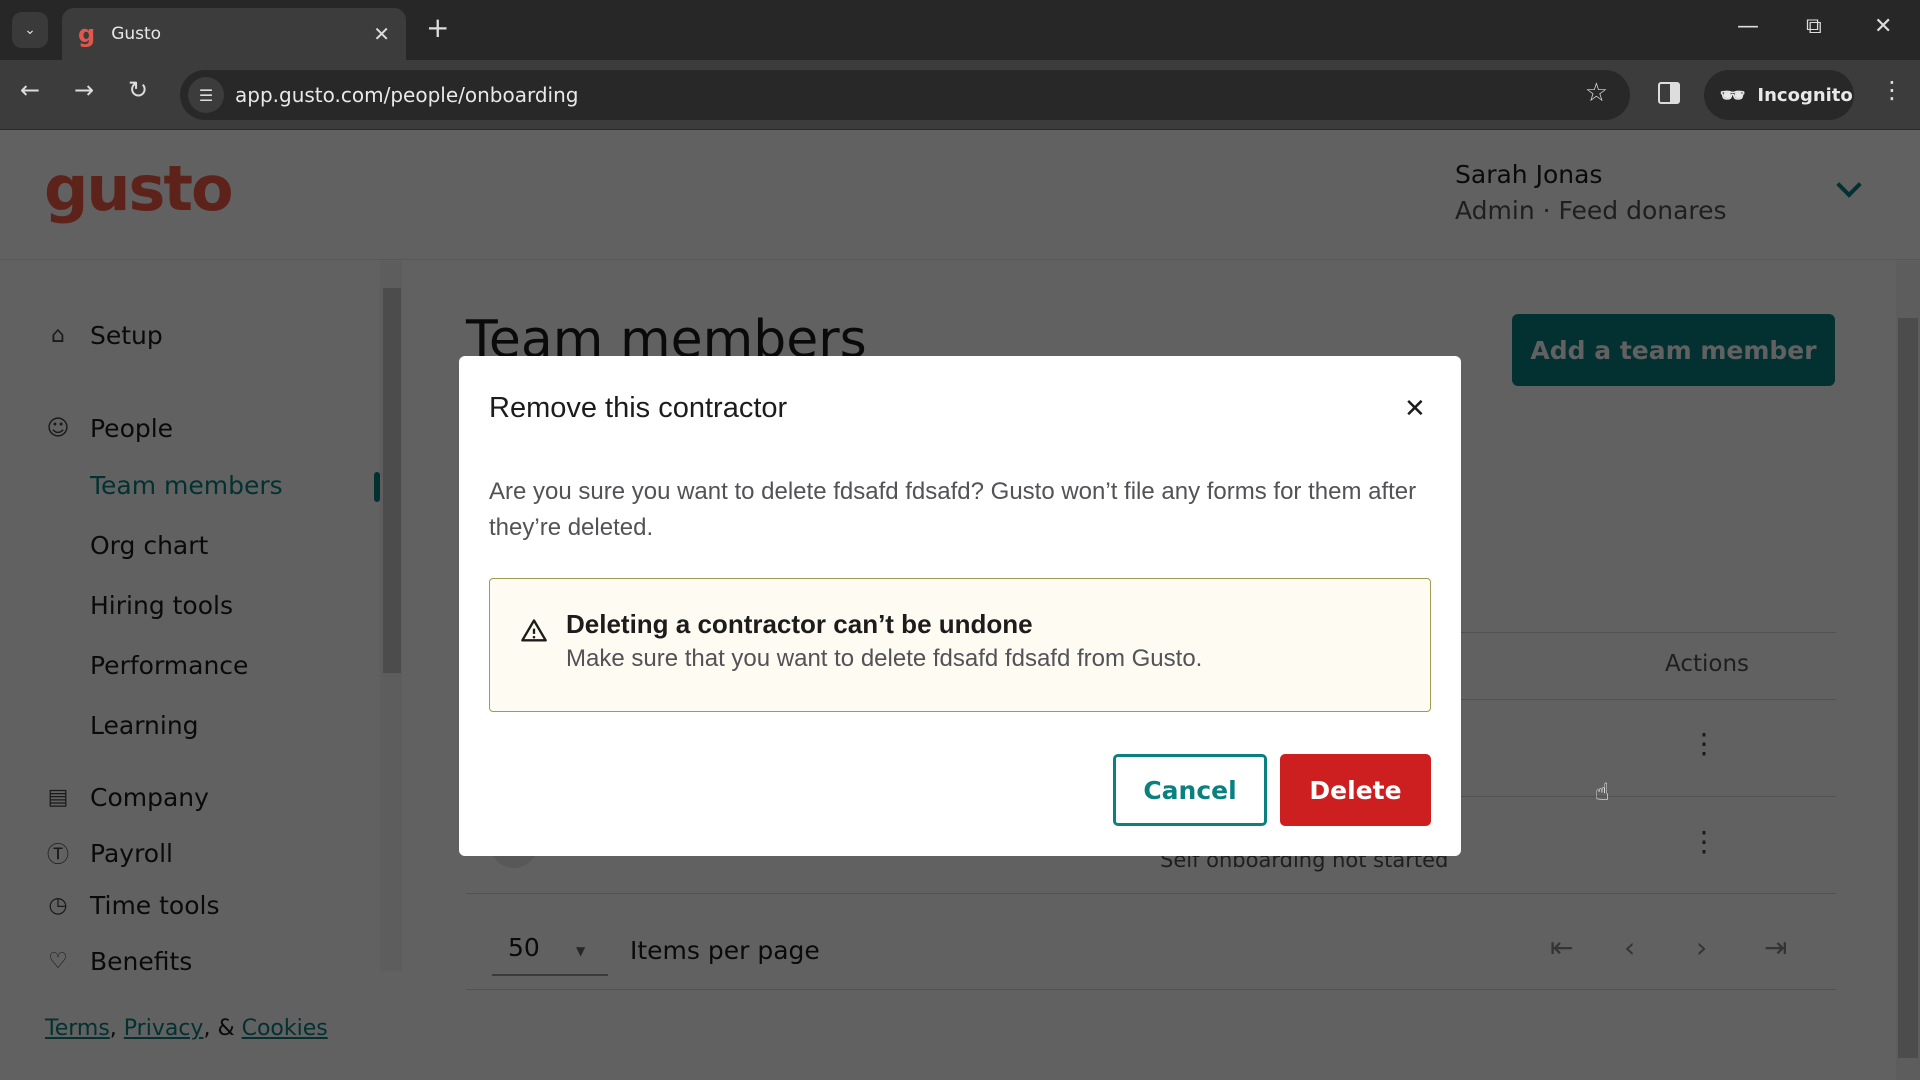 The image size is (1920, 1080). I want to click on browser-menu-icon: ⋮, so click(1892, 90).